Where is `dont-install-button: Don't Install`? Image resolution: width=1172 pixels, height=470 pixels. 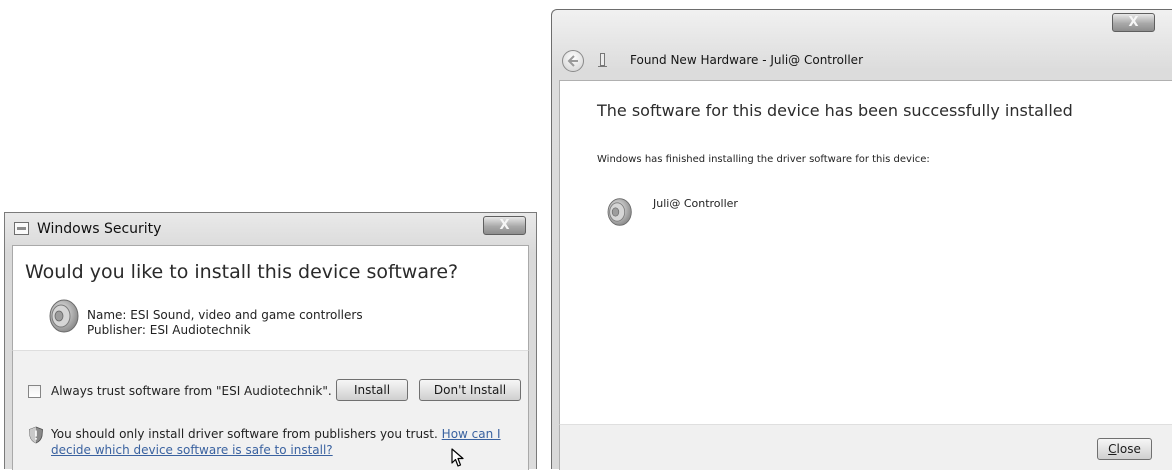
dont-install-button: Don't Install is located at coordinates (470, 390).